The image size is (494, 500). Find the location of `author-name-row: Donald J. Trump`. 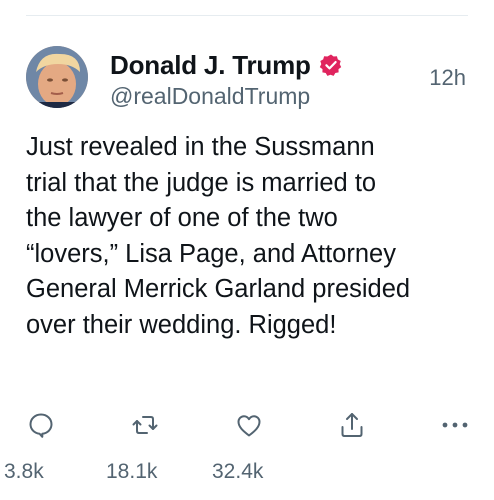

author-name-row: Donald J. Trump is located at coordinates (226, 65).